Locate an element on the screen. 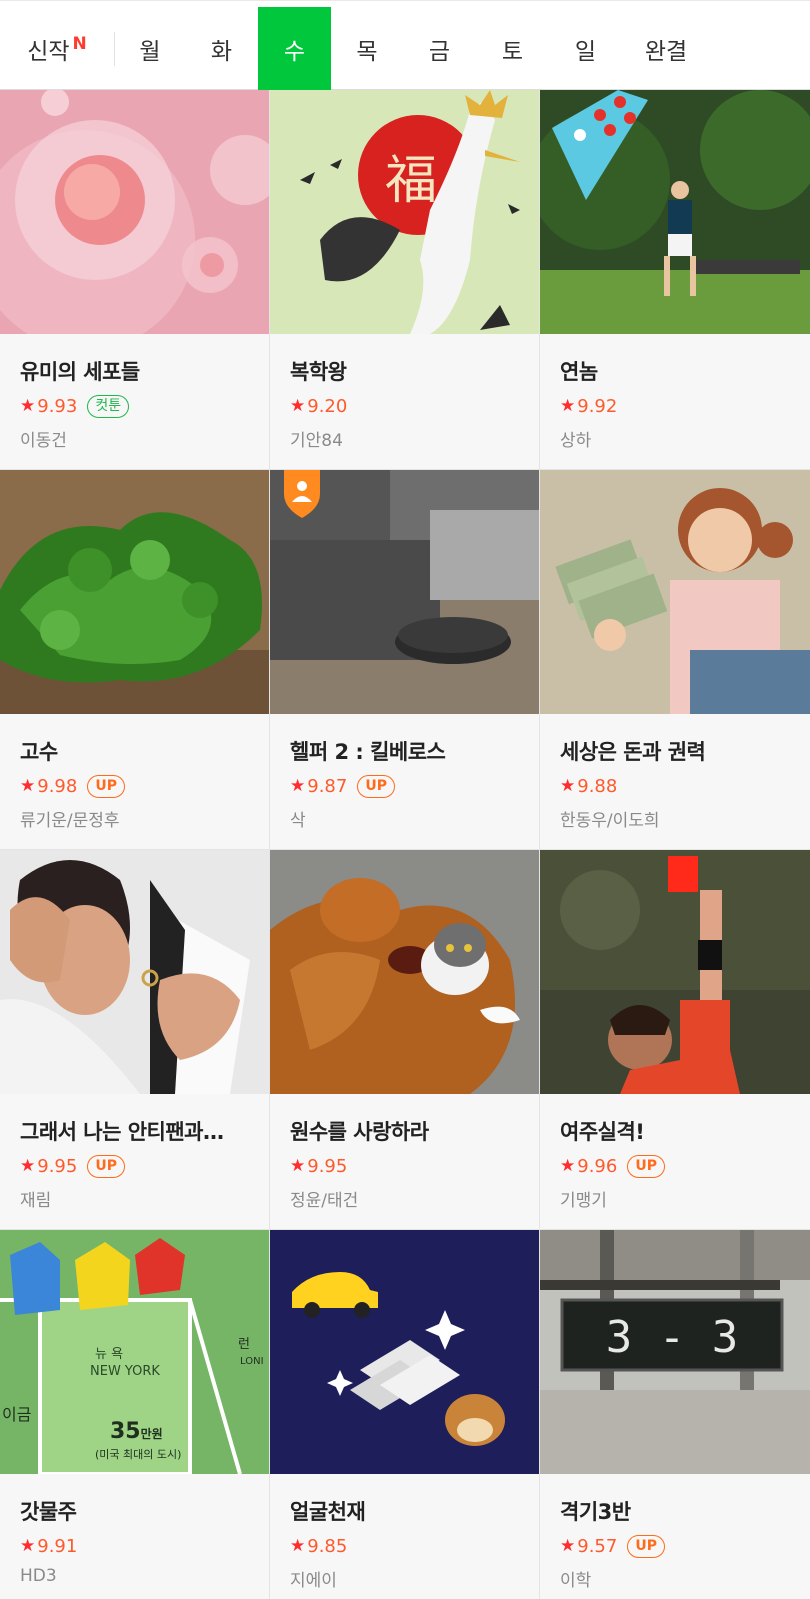 This screenshot has width=810, height=1599. tab-day-2: 수 is located at coordinates (294, 48).